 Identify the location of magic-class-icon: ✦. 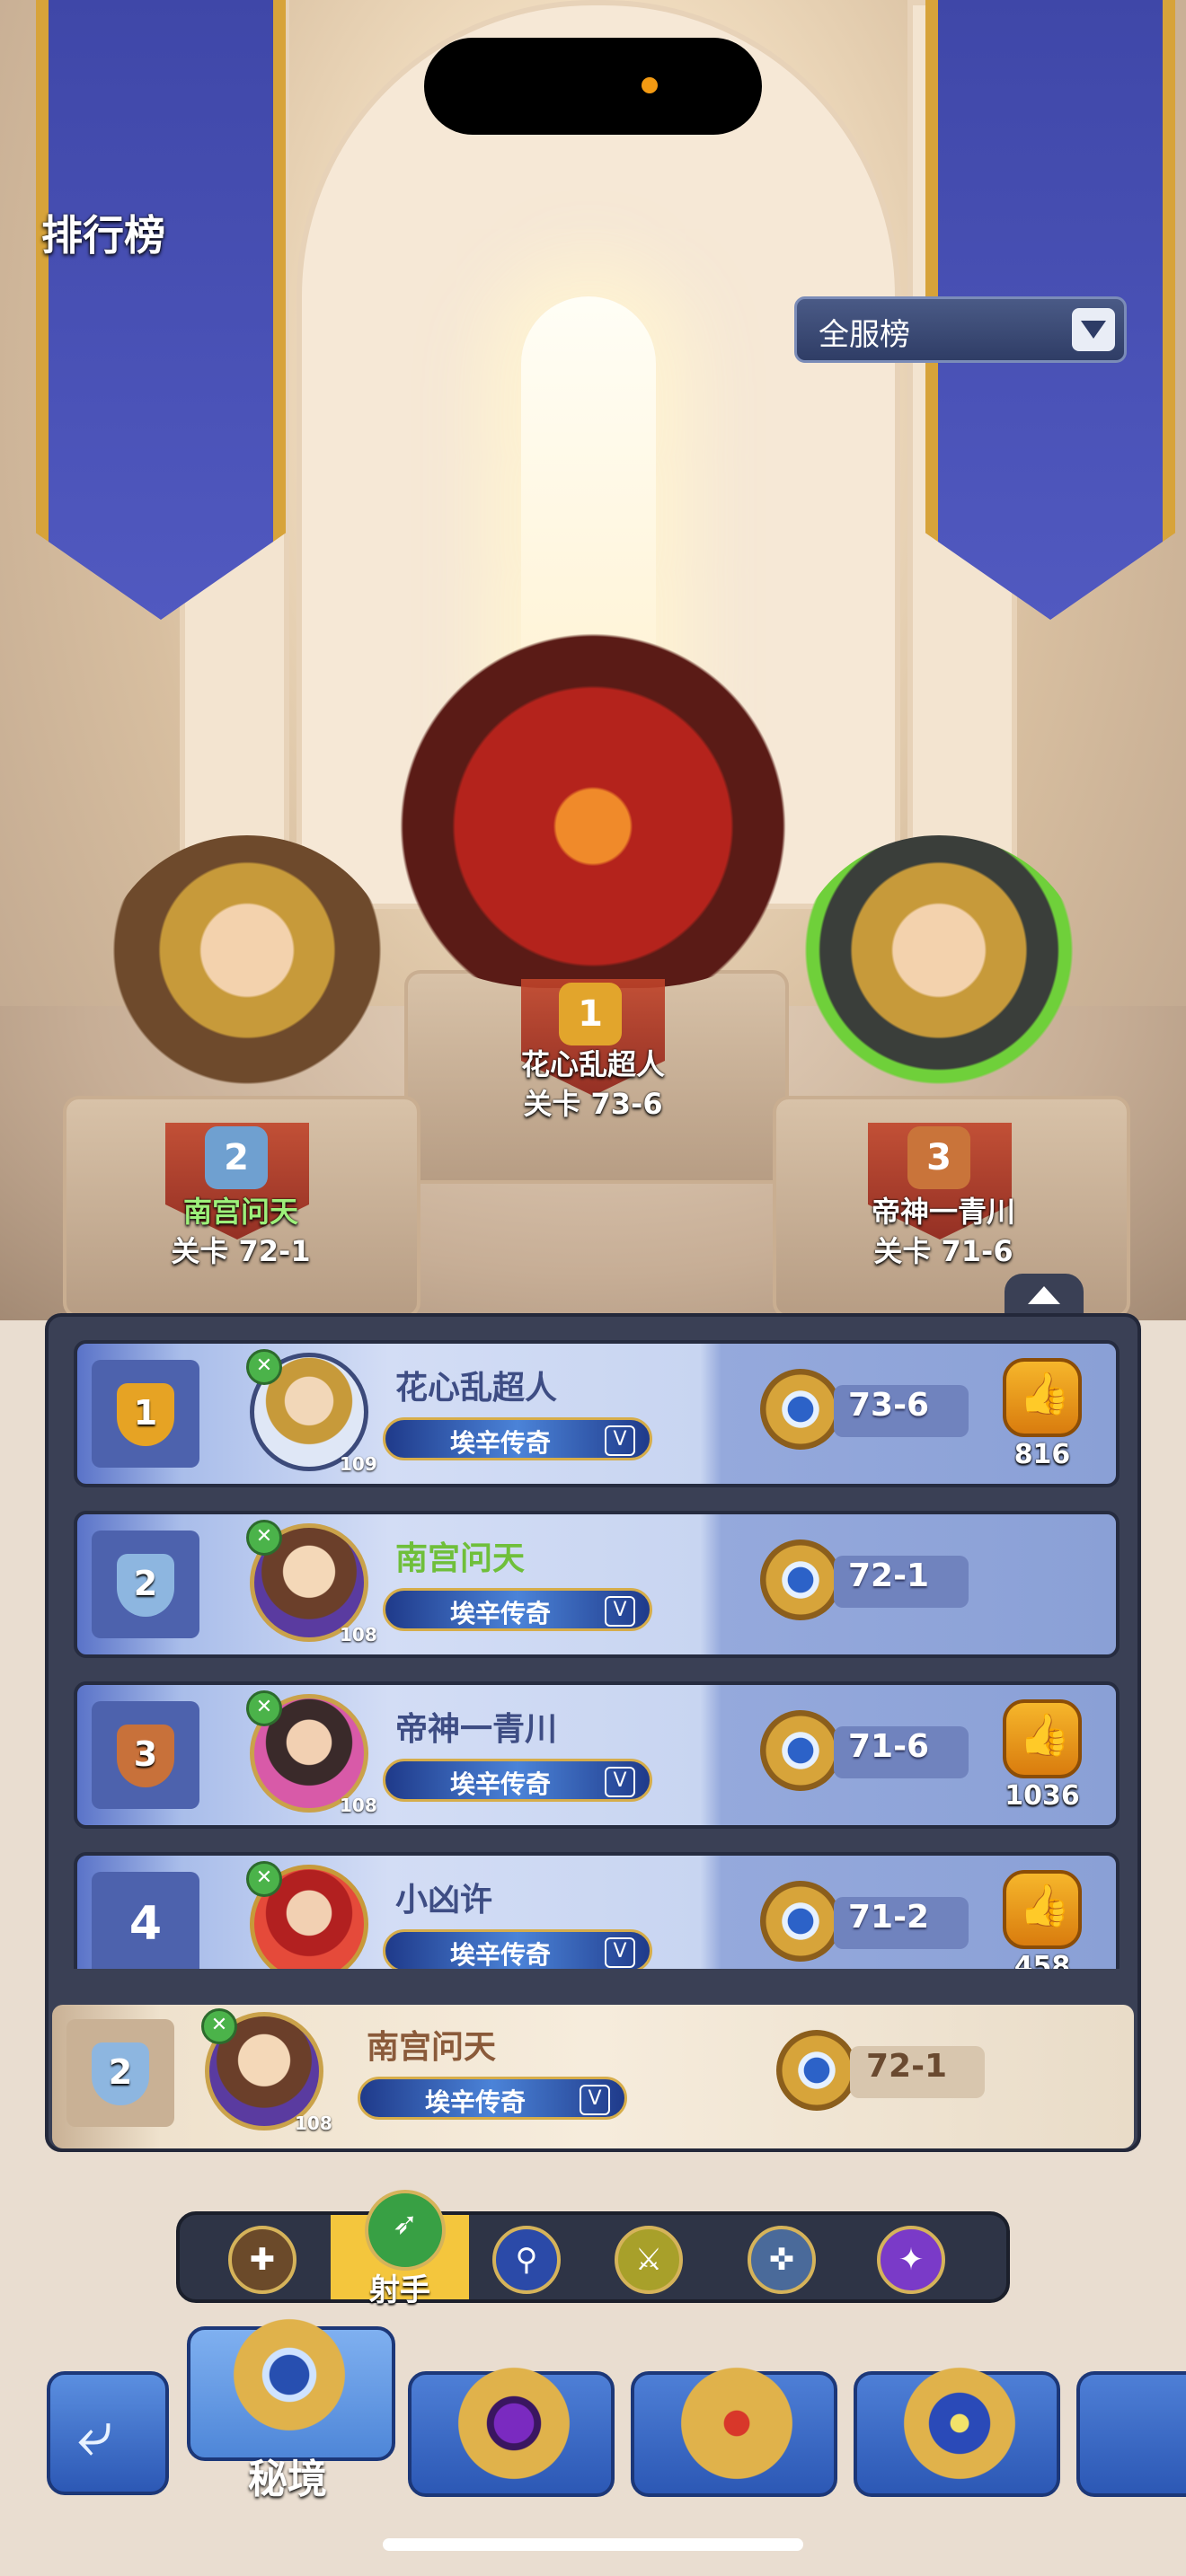
(911, 2260).